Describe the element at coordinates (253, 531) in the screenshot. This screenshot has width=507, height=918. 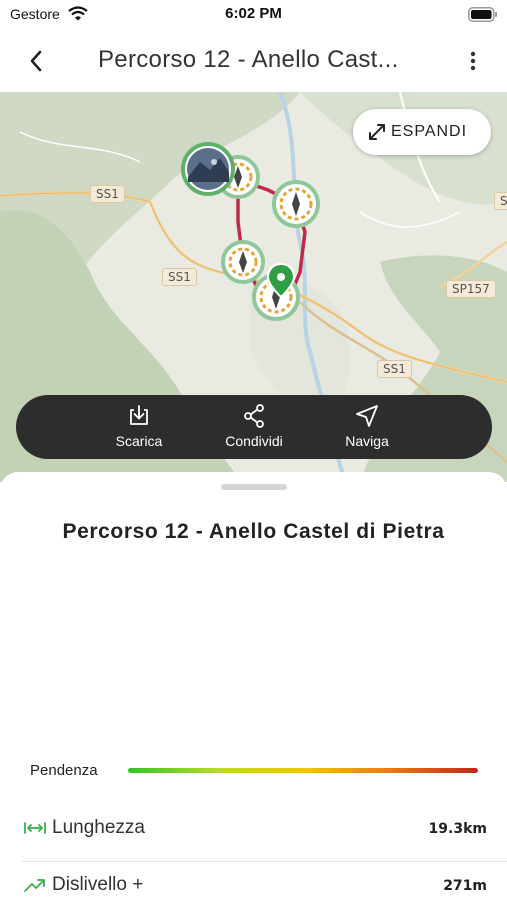
I see `route-title: Percorso 12 - Anello Castel di Pietra` at that location.